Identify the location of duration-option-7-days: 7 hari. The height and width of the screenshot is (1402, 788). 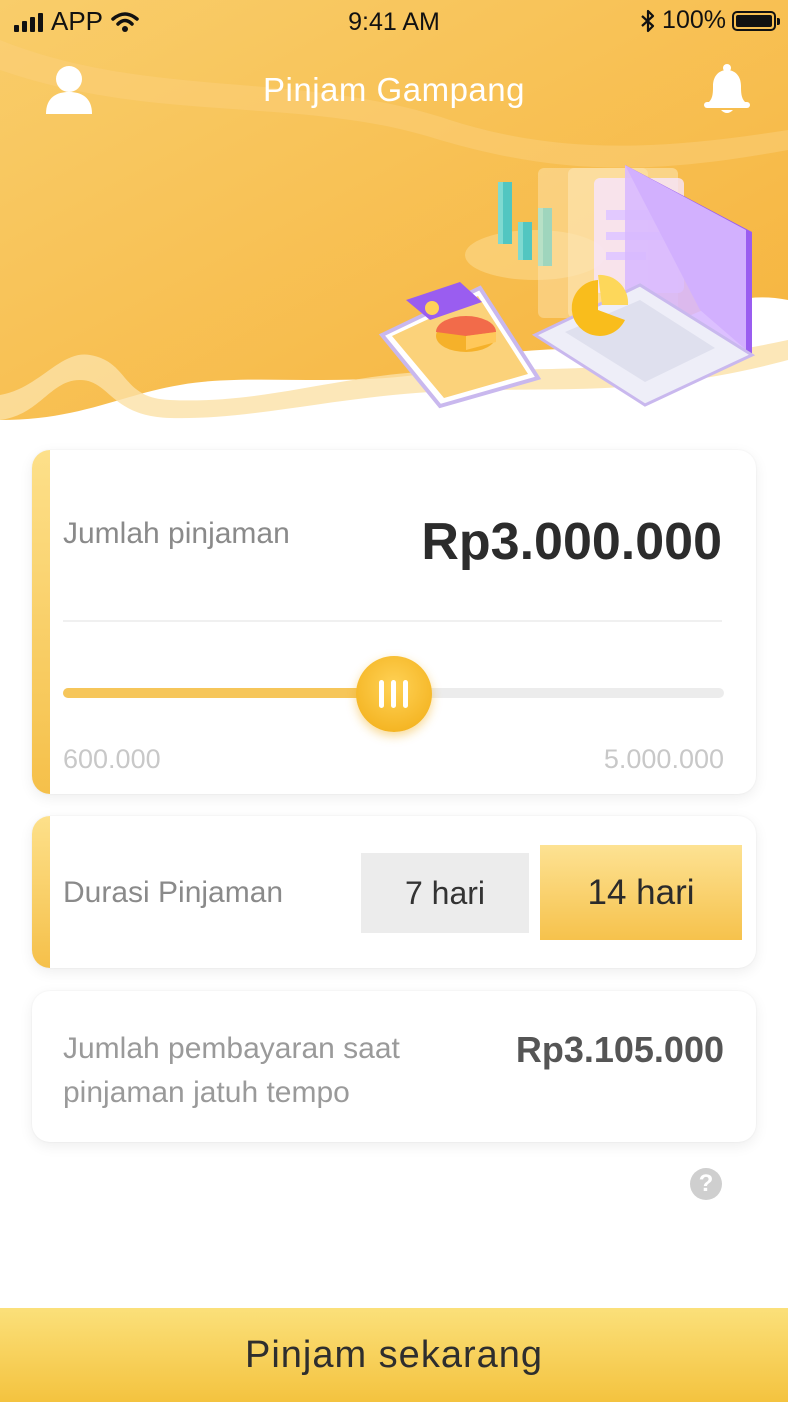
(445, 893).